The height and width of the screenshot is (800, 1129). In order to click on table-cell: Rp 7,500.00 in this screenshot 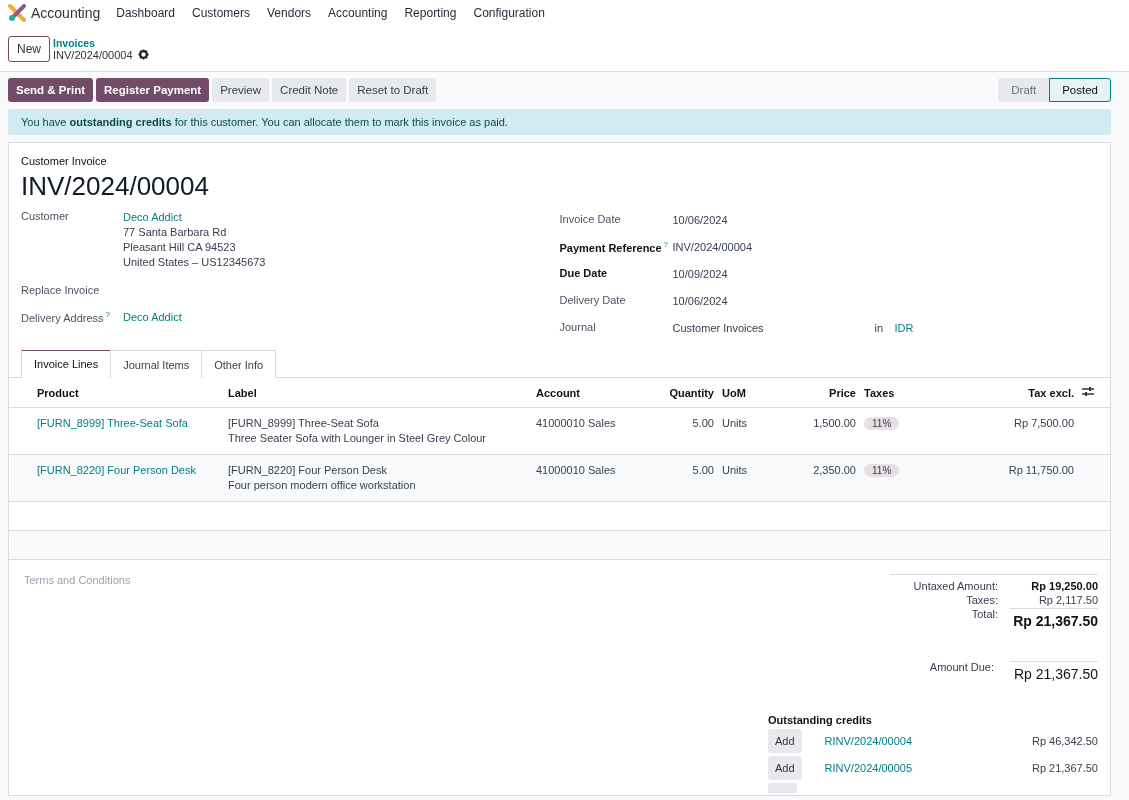, I will do `click(1044, 423)`.